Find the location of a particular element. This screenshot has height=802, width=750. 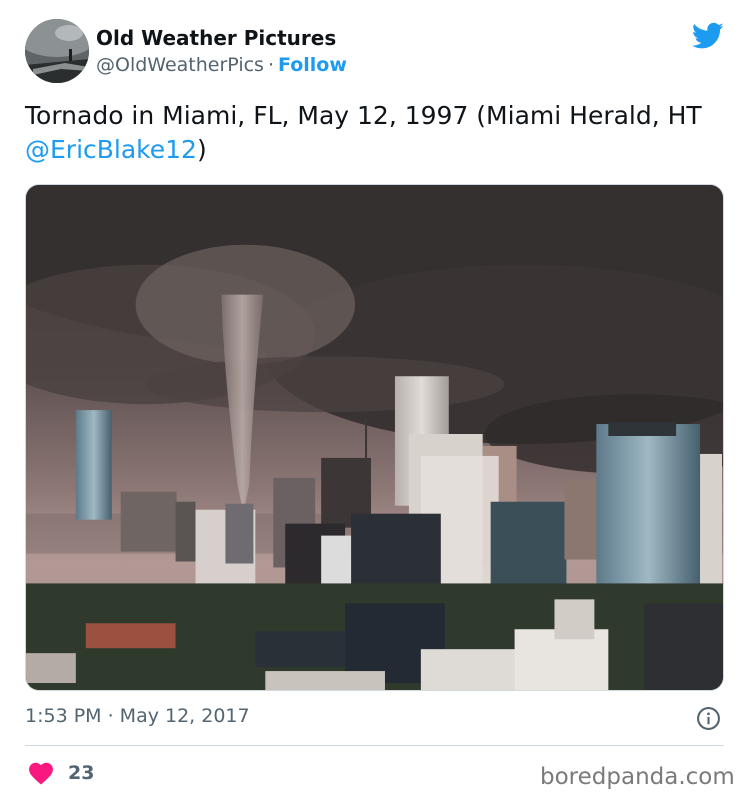

display-name: Old Weather Pictures is located at coordinates (216, 38).